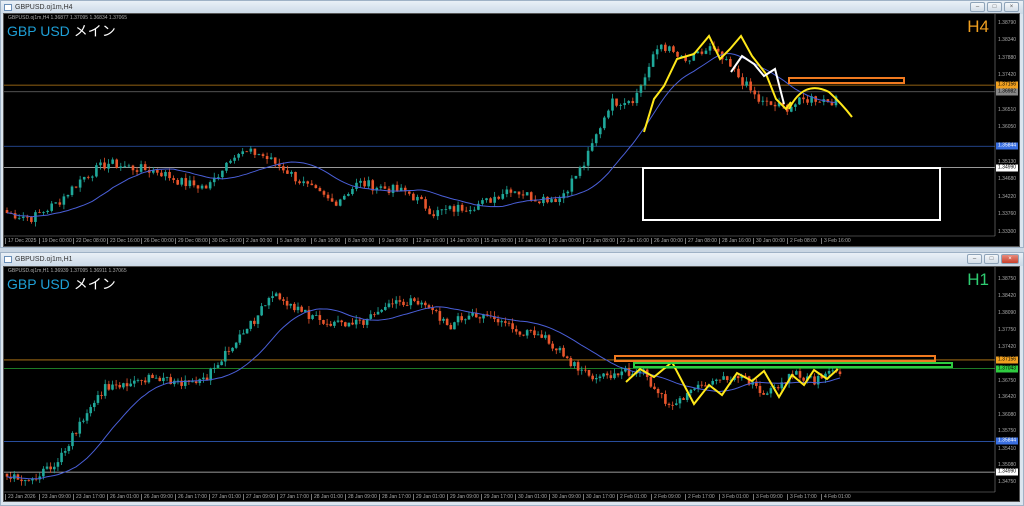  What do you see at coordinates (1007, 346) in the screenshot?
I see `price-axis-label: 1.37420` at bounding box center [1007, 346].